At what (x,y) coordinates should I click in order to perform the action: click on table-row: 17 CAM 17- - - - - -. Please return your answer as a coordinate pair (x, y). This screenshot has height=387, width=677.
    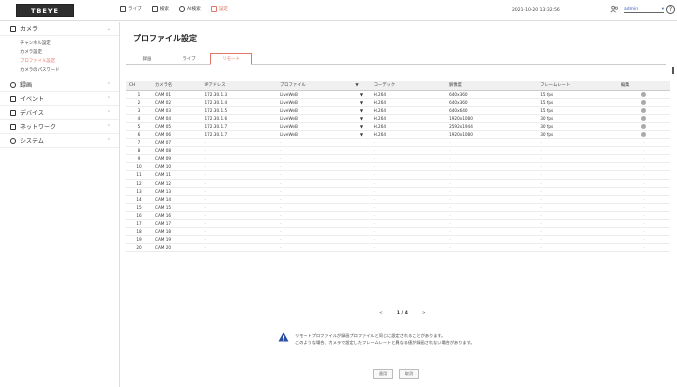
    Looking at the image, I should click on (398, 224).